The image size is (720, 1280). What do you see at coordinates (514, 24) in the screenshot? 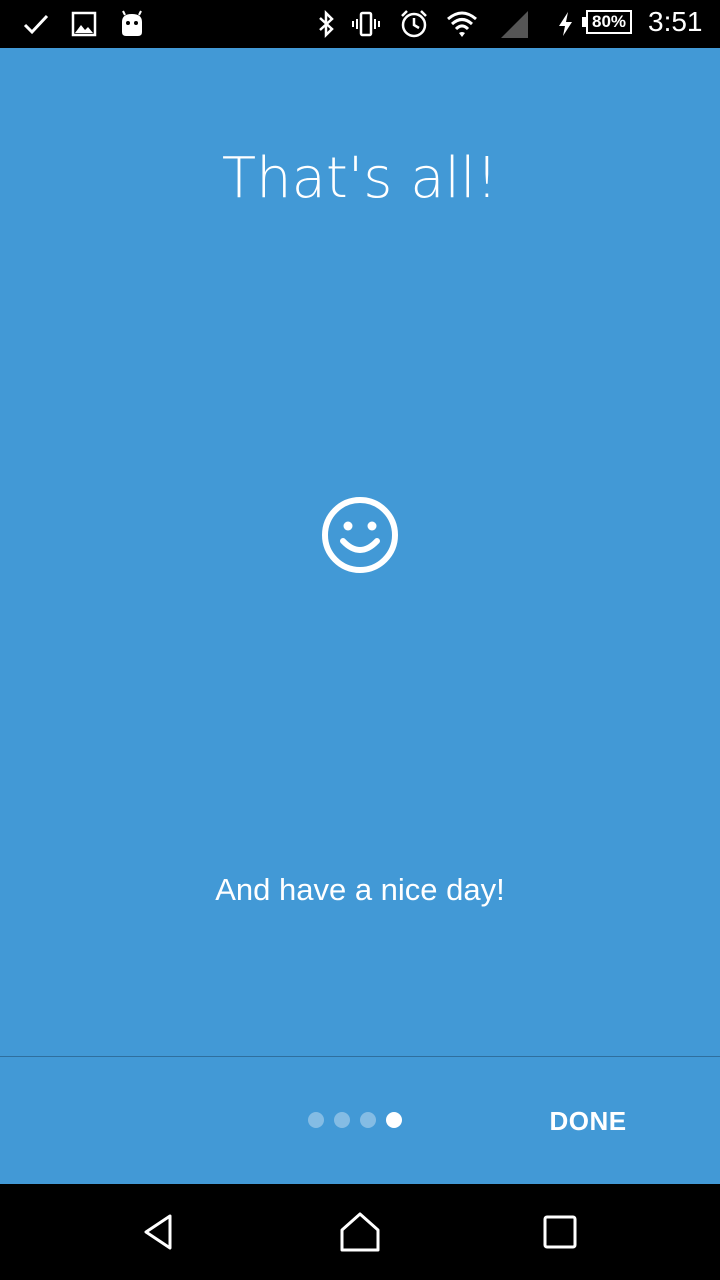
I see `signal-icon` at bounding box center [514, 24].